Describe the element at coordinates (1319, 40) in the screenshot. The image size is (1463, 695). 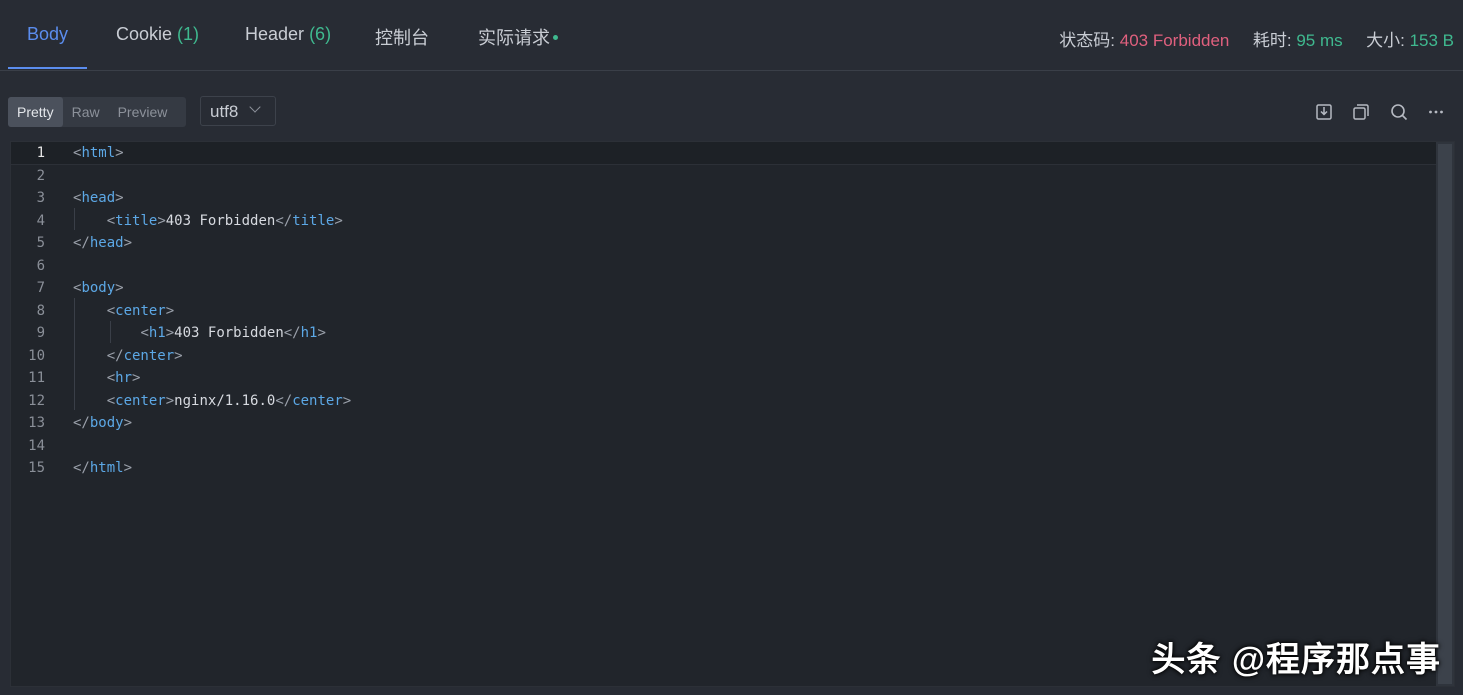
I see `time-value: 95 ms` at that location.